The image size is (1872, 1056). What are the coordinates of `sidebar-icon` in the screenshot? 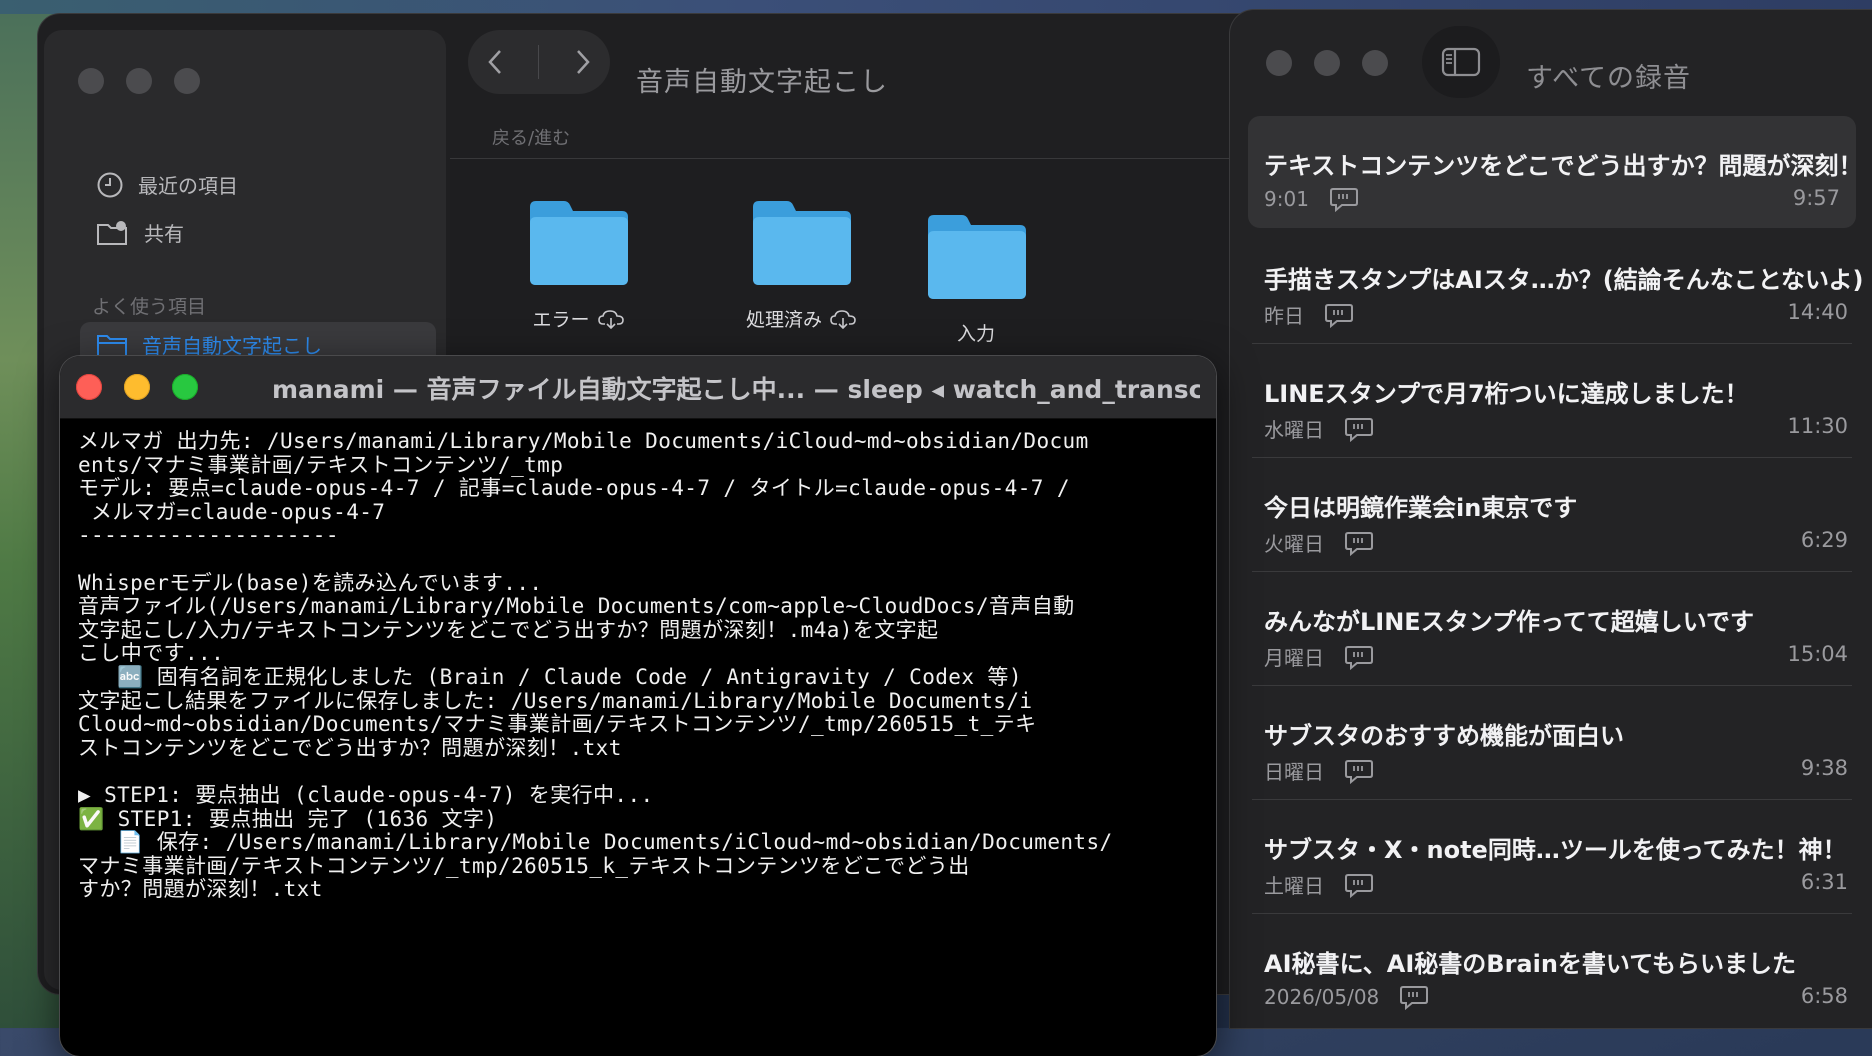 It's located at (1461, 62).